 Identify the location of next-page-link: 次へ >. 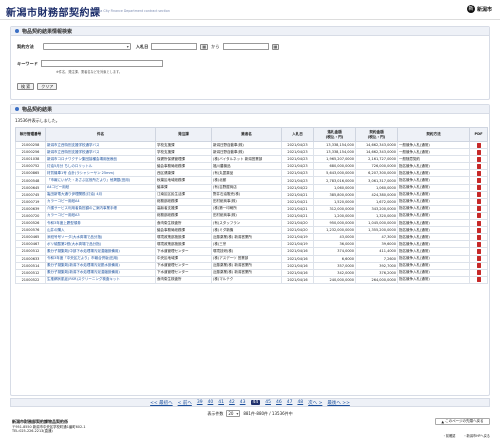
(315, 403).